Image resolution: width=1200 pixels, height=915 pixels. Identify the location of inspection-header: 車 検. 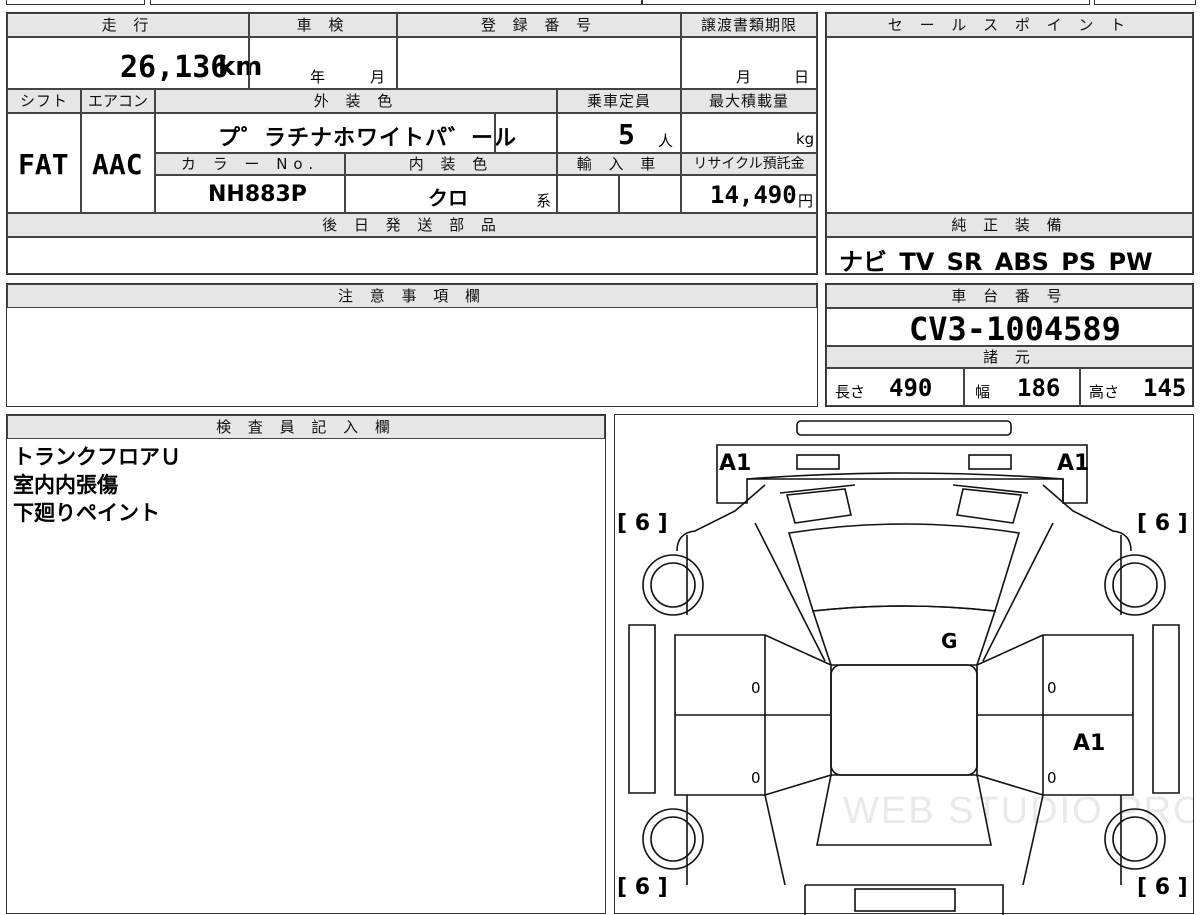
(323, 25).